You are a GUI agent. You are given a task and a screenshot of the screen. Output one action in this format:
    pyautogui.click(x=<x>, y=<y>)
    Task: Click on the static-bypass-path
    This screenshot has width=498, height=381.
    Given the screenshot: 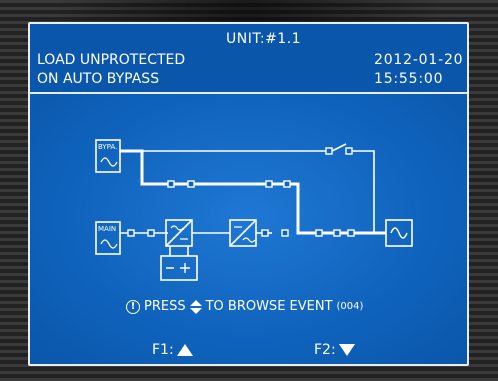 What is the action you would take?
    pyautogui.click(x=210, y=181)
    